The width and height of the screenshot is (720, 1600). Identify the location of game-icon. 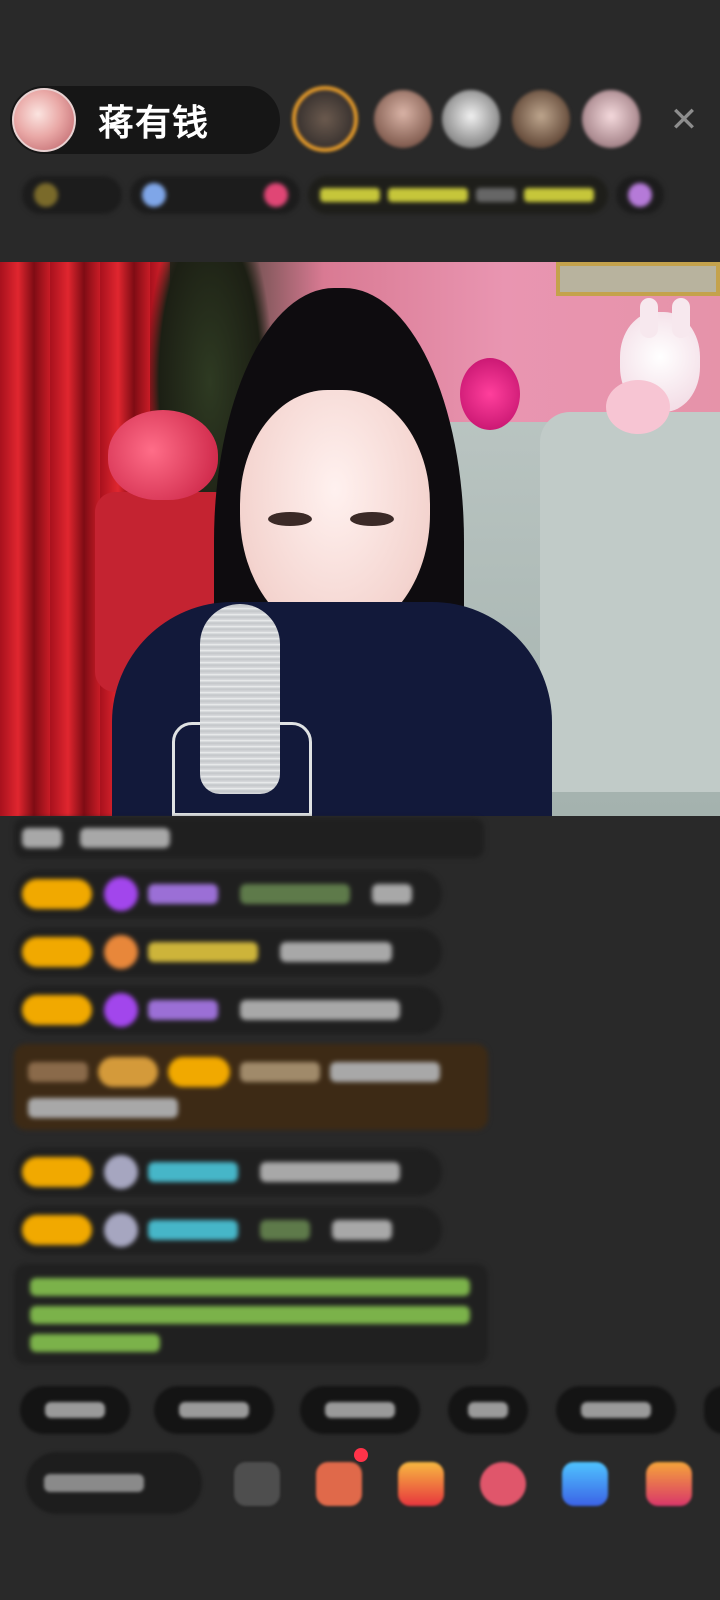
(585, 1484).